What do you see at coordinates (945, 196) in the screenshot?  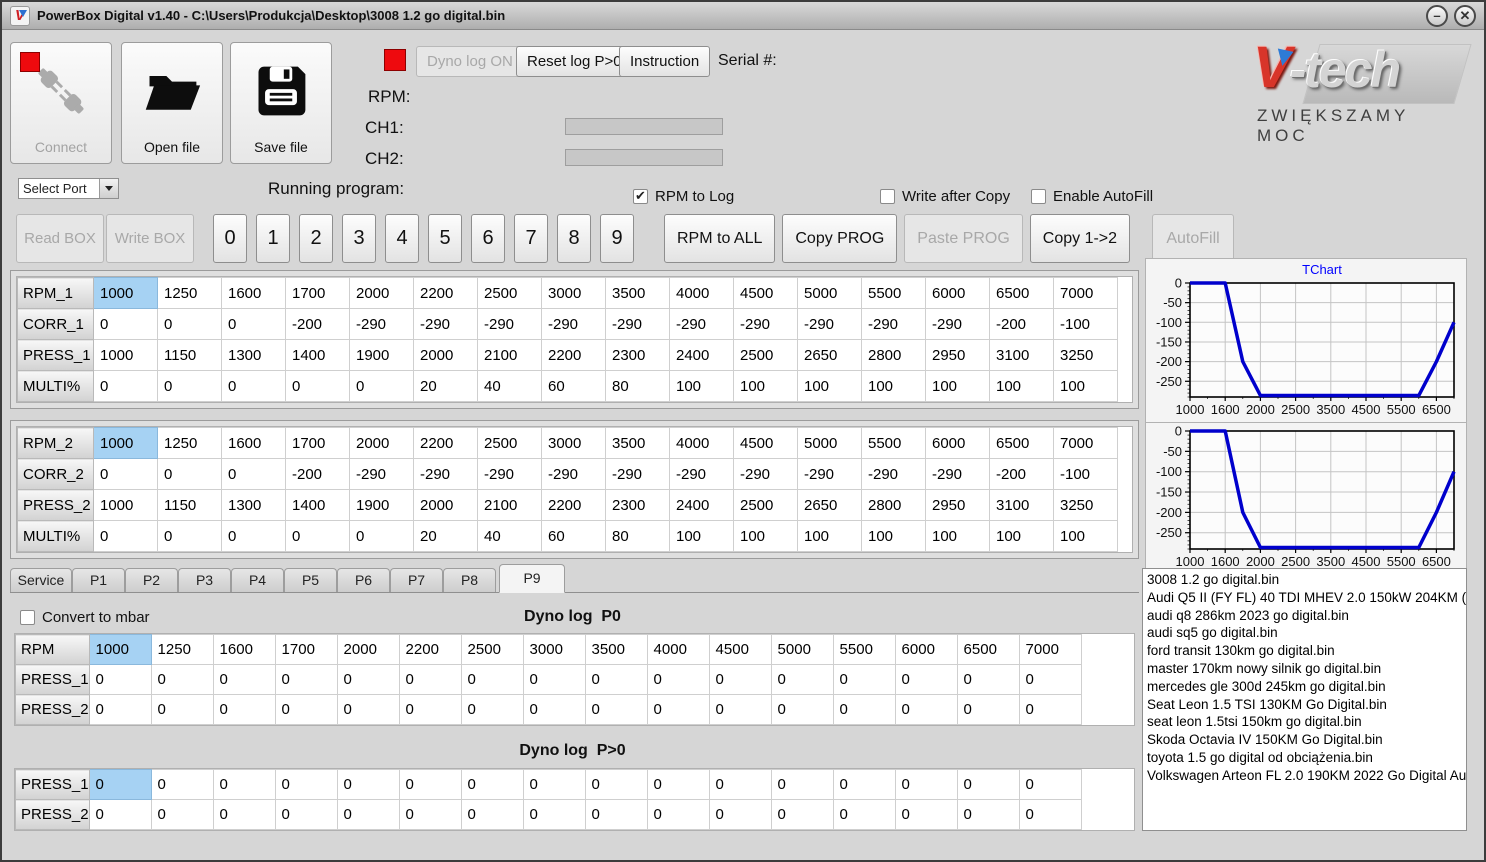 I see `write-after-copy-checkbox: Write after Copy` at bounding box center [945, 196].